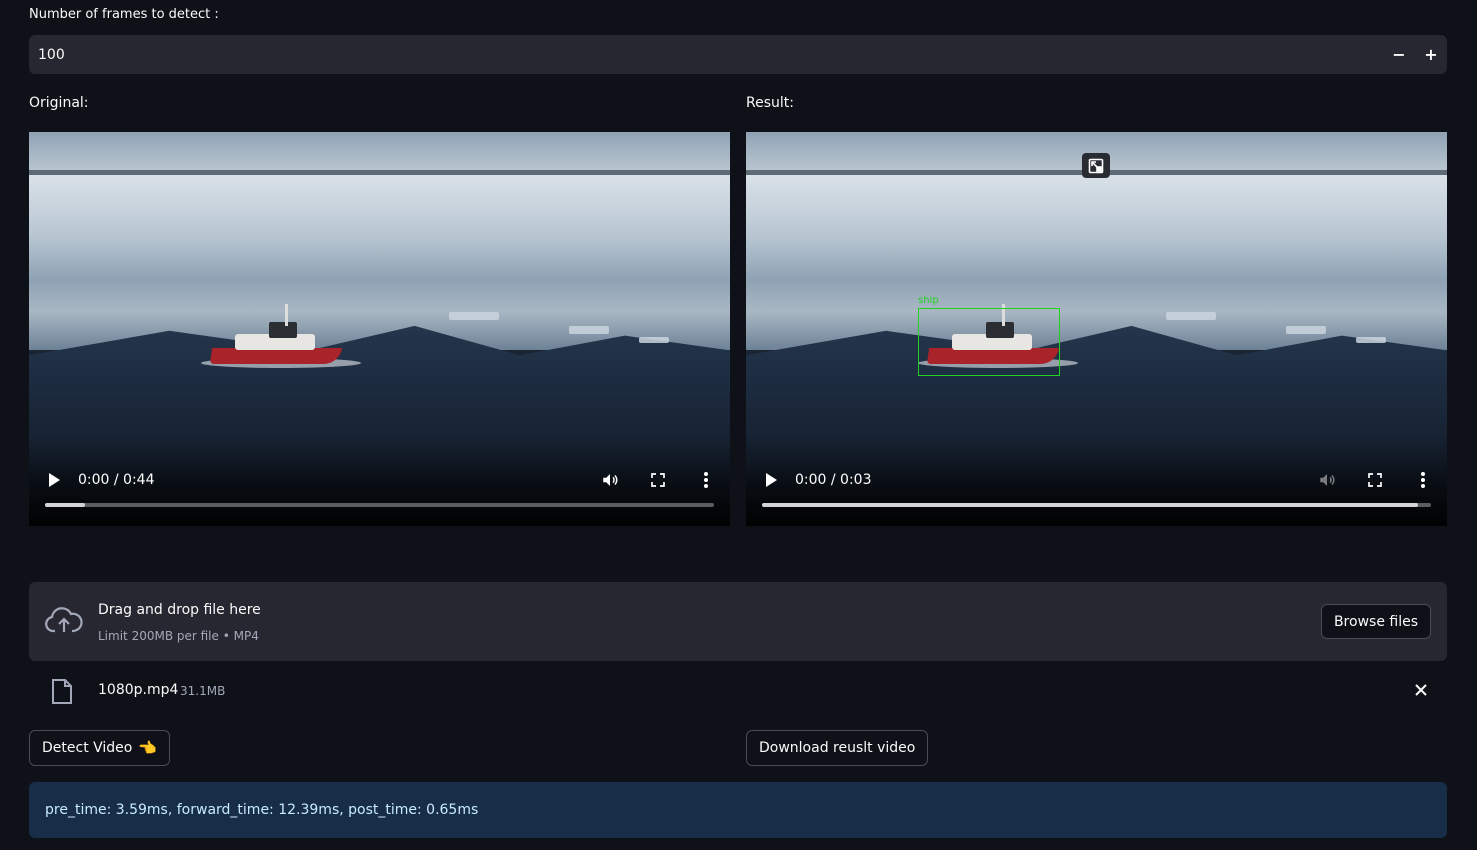 This screenshot has height=850, width=1477. What do you see at coordinates (178, 636) in the screenshot?
I see `dropzone-subtitle: Limit 200MB per file • MP4` at bounding box center [178, 636].